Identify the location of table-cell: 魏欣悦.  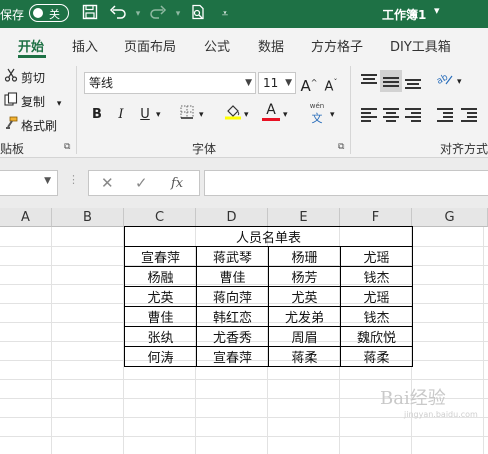
(376, 336).